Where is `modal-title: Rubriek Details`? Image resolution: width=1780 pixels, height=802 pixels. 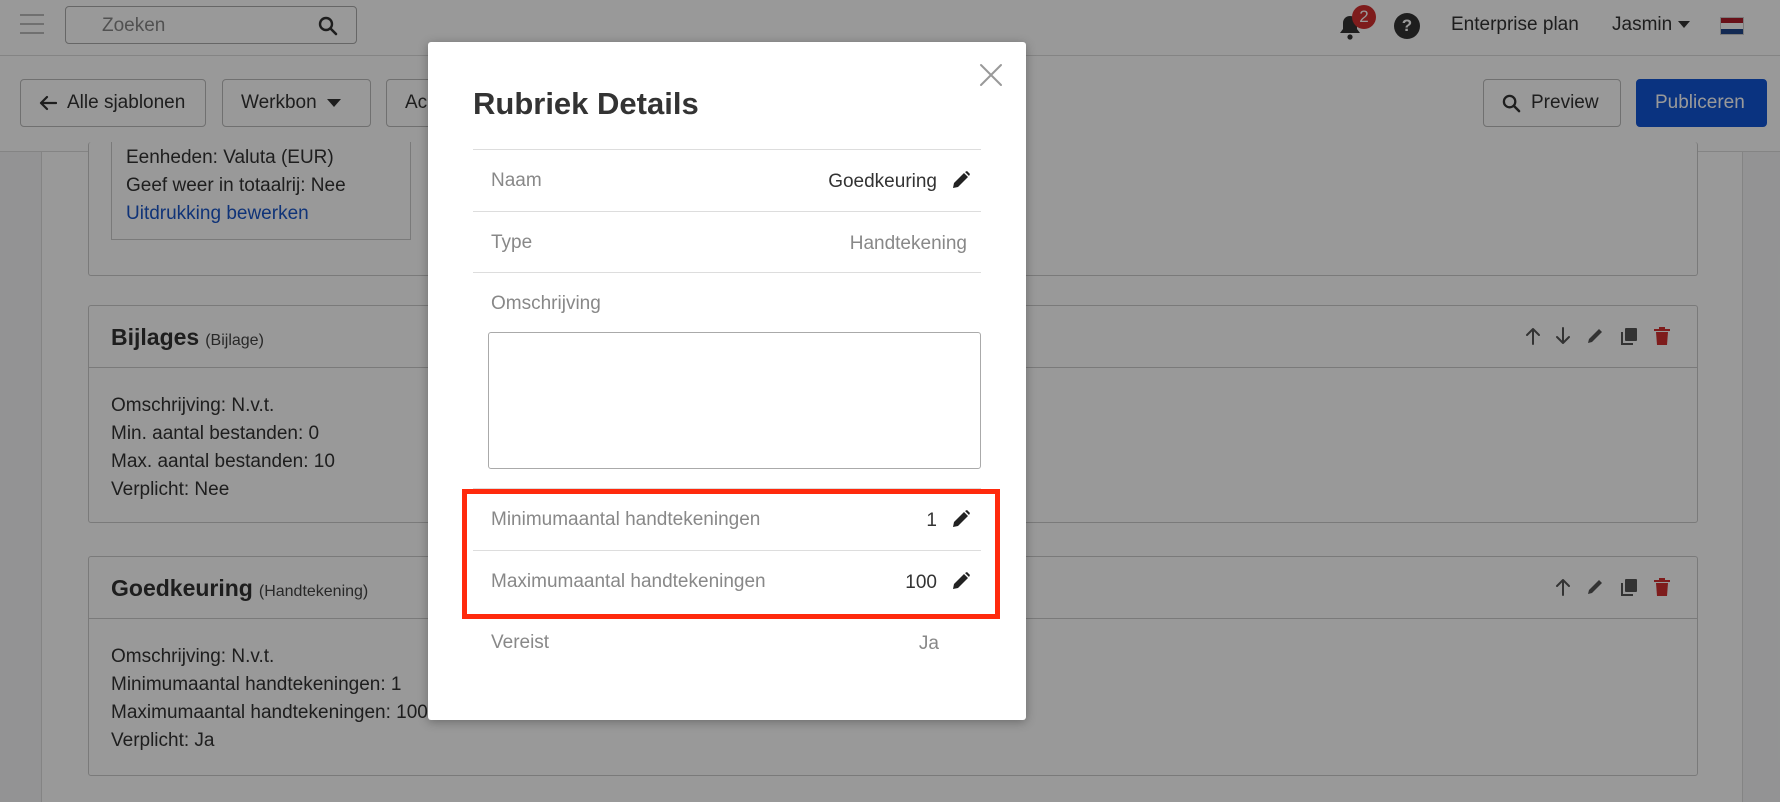 modal-title: Rubriek Details is located at coordinates (586, 103).